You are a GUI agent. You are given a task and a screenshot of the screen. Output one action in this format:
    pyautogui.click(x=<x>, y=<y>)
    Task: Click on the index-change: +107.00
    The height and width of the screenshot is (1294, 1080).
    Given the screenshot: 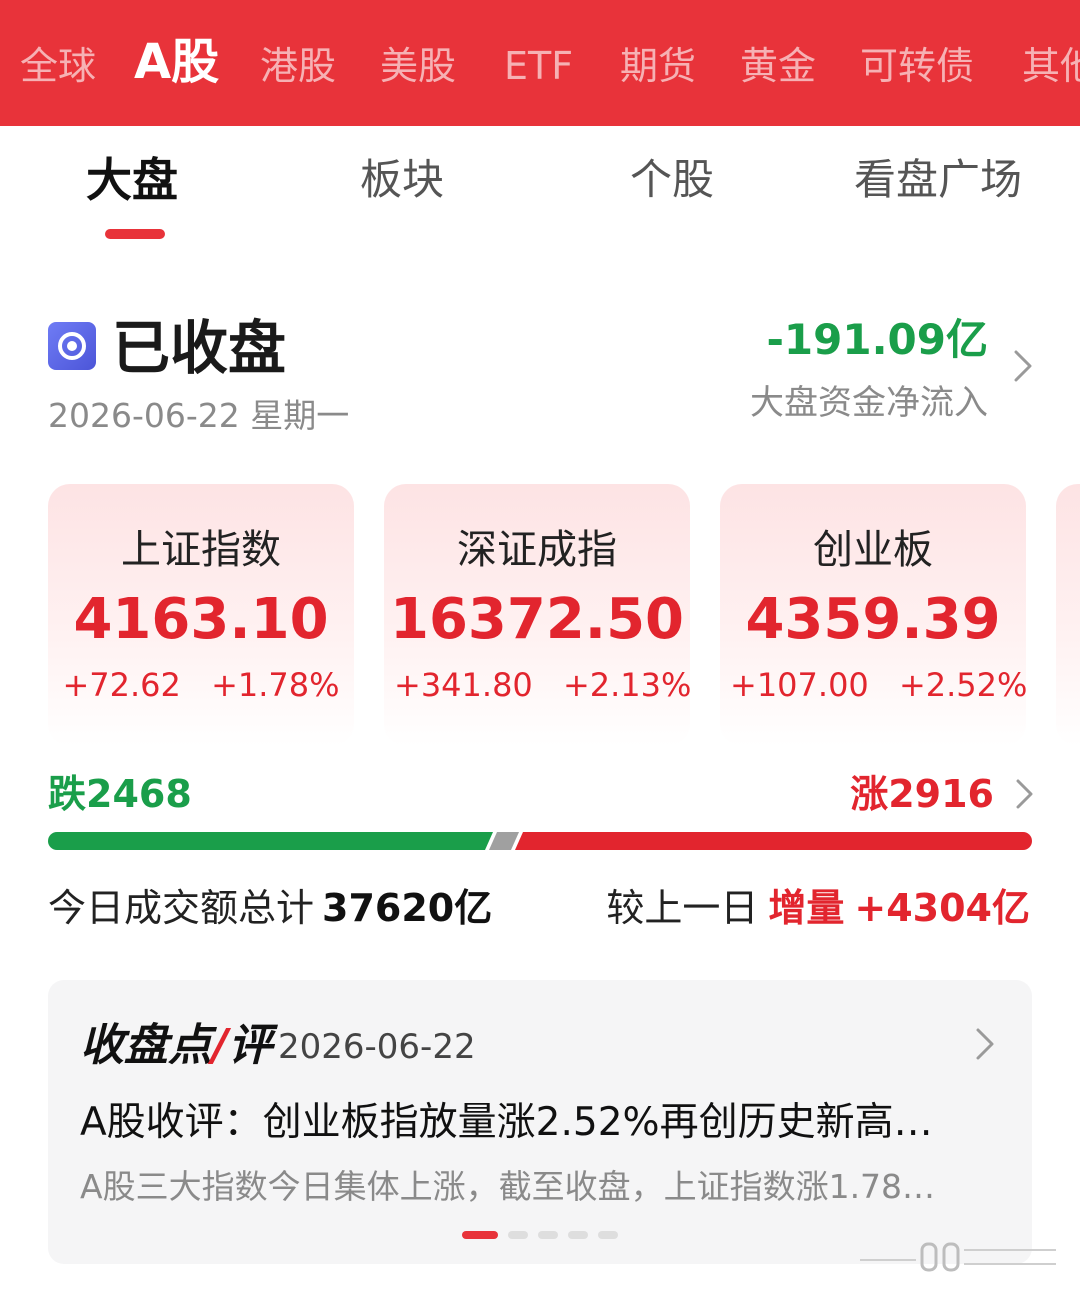 What is the action you would take?
    pyautogui.click(x=799, y=685)
    